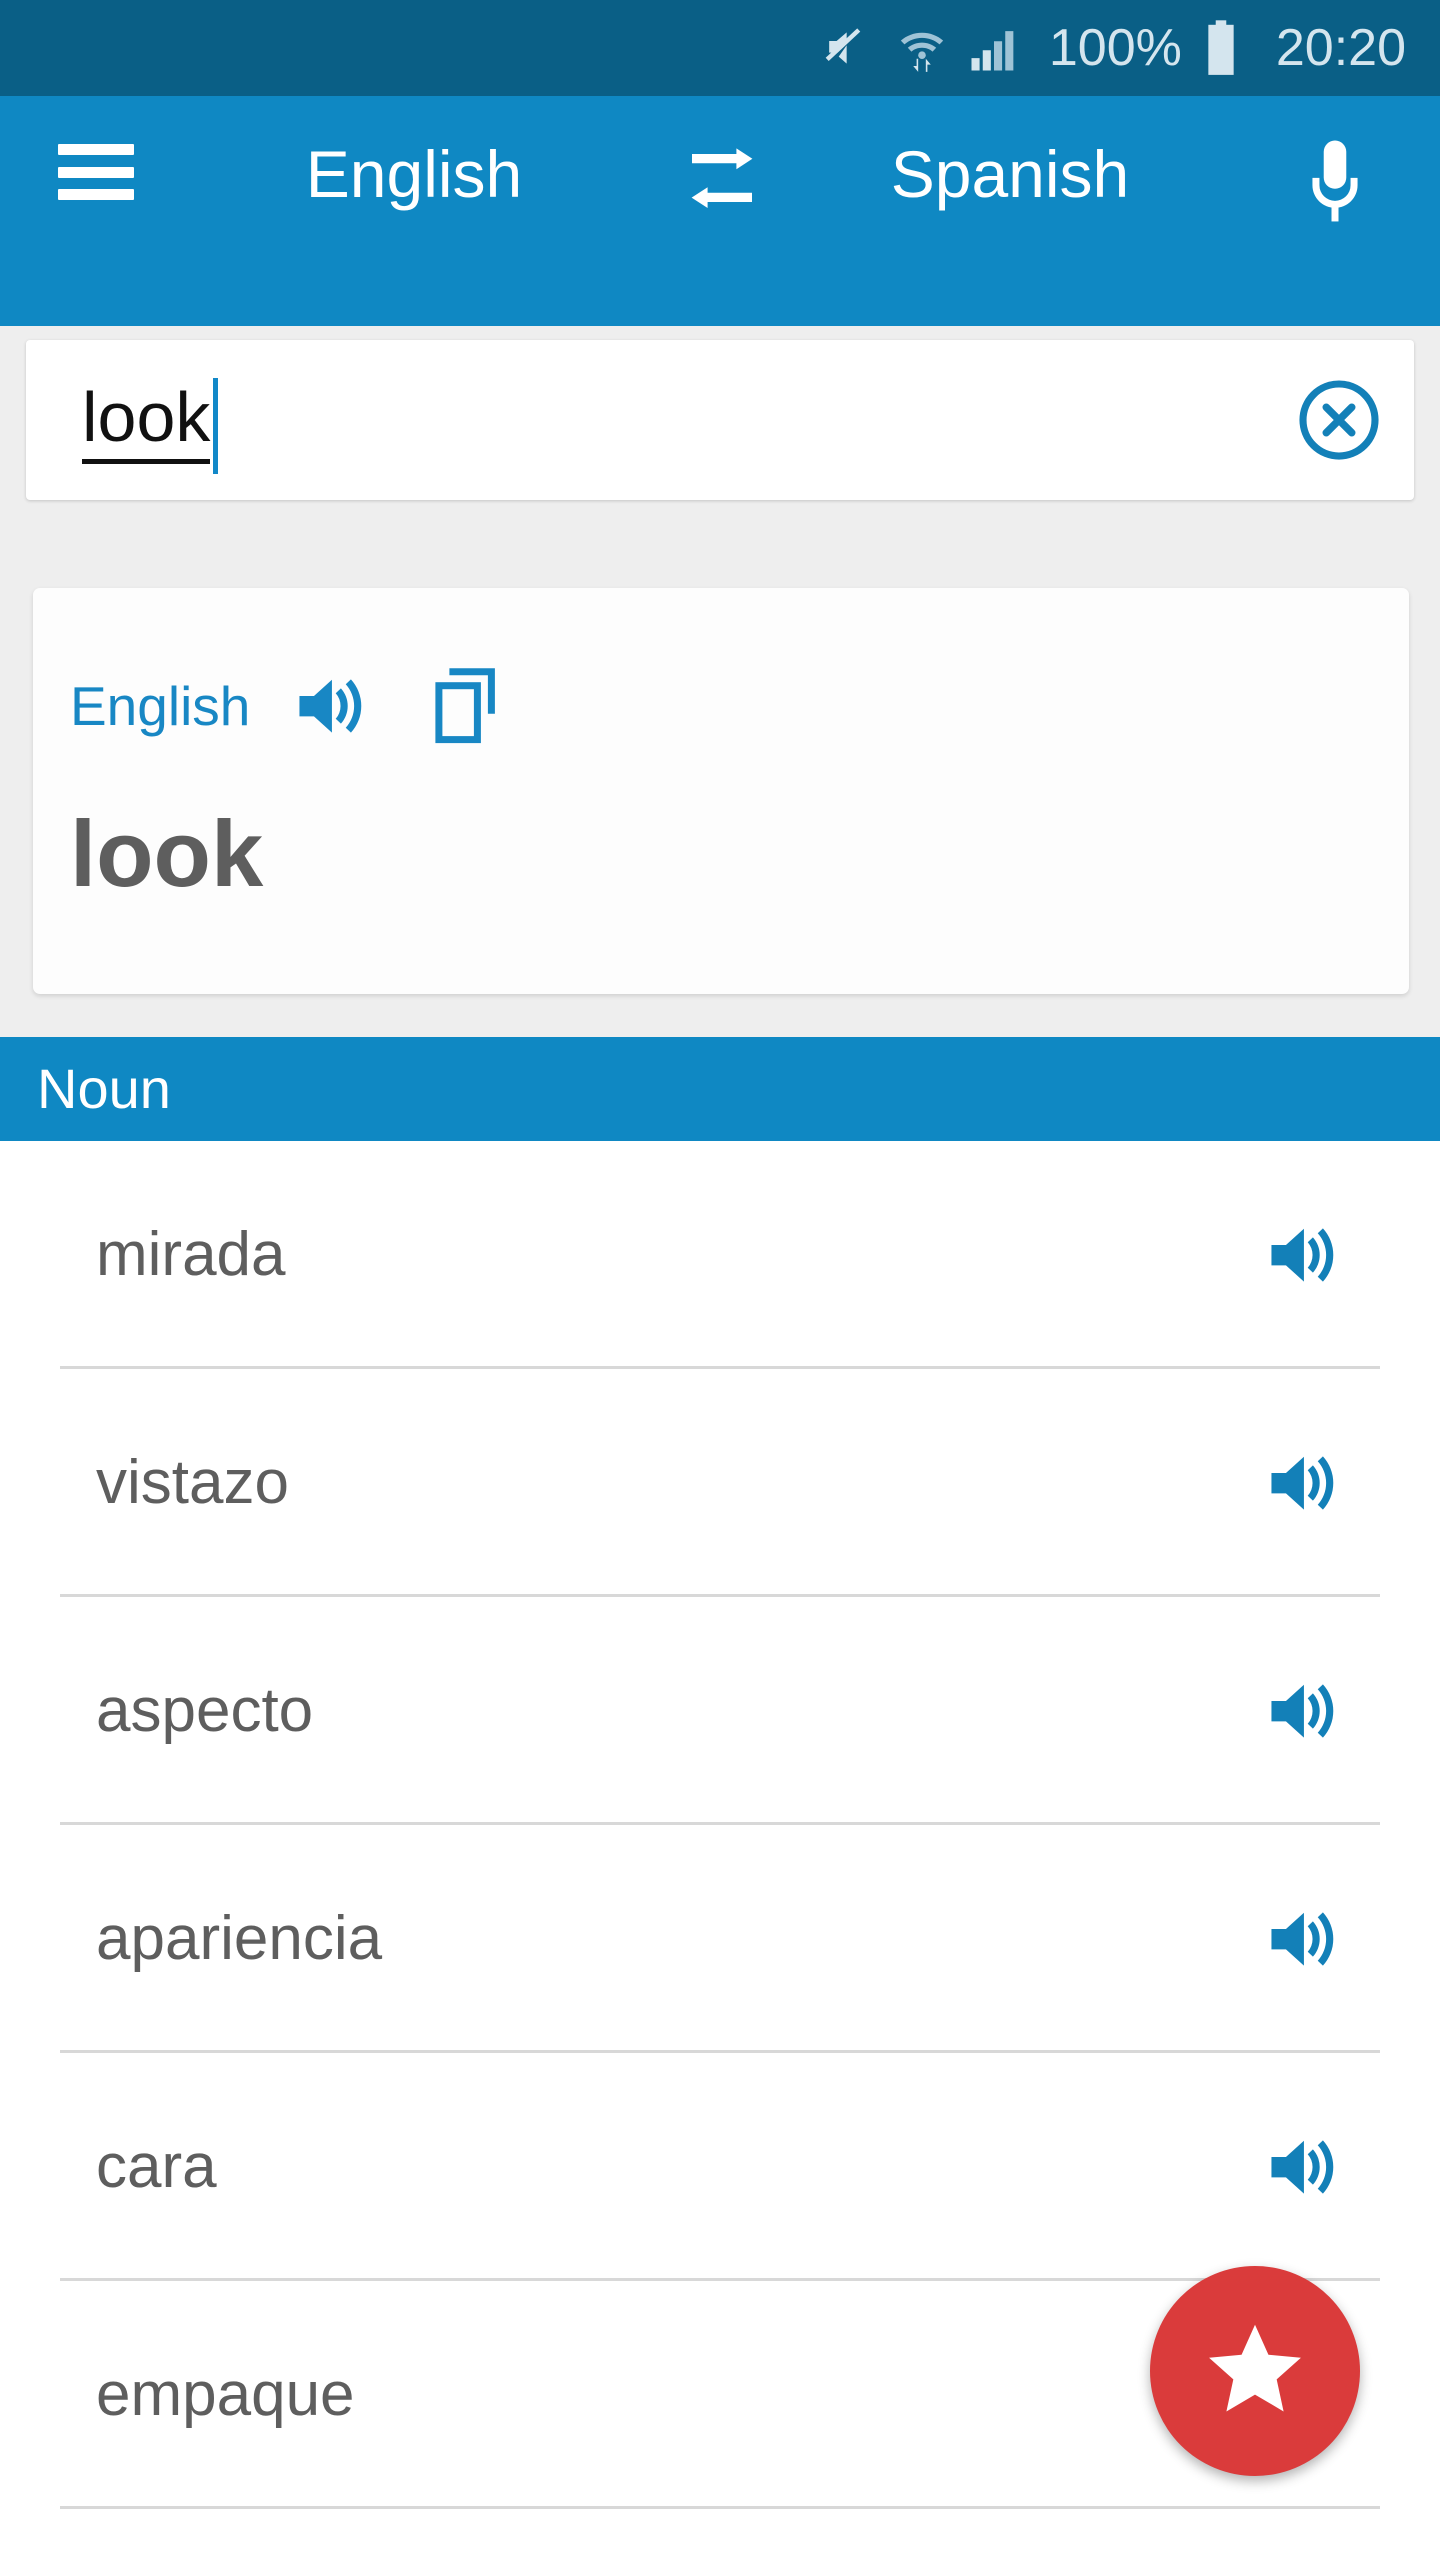 Image resolution: width=1440 pixels, height=2560 pixels. I want to click on app-bar-row: English Spanish, so click(720, 171).